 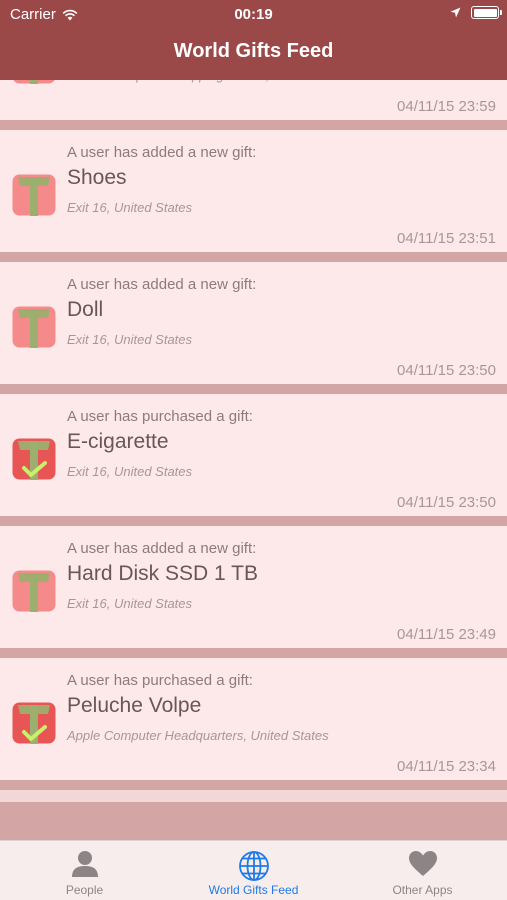 I want to click on tab-other-apps: Other Apps, so click(x=422, y=870).